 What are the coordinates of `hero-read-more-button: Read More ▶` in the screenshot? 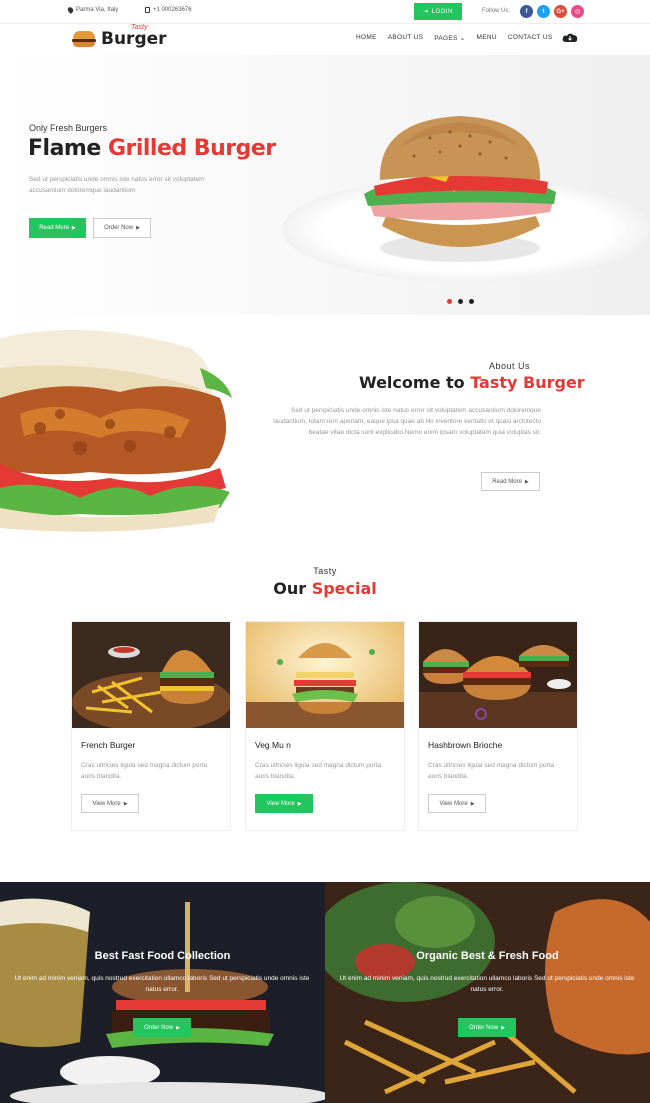 It's located at (57, 228).